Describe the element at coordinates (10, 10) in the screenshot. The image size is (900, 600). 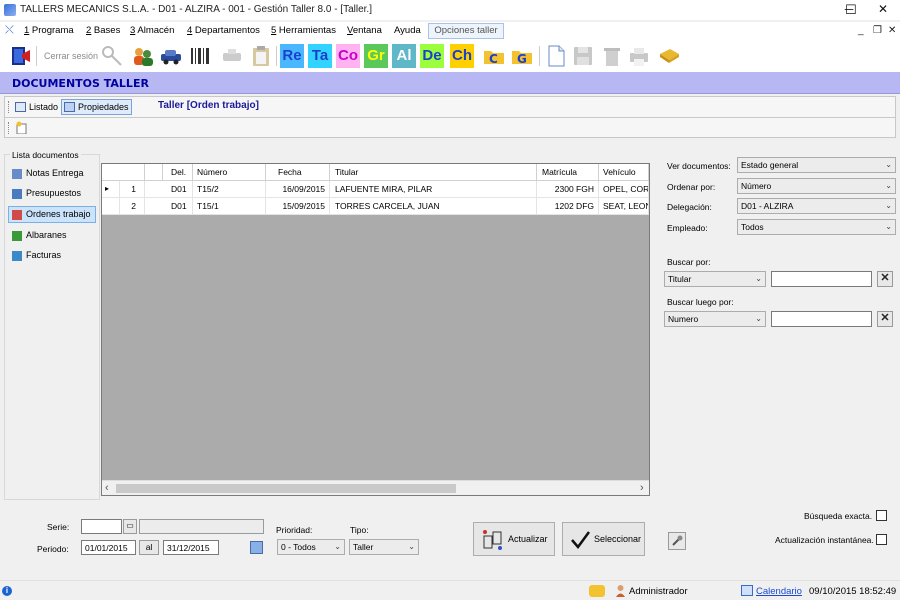
I see `app-icon` at that location.